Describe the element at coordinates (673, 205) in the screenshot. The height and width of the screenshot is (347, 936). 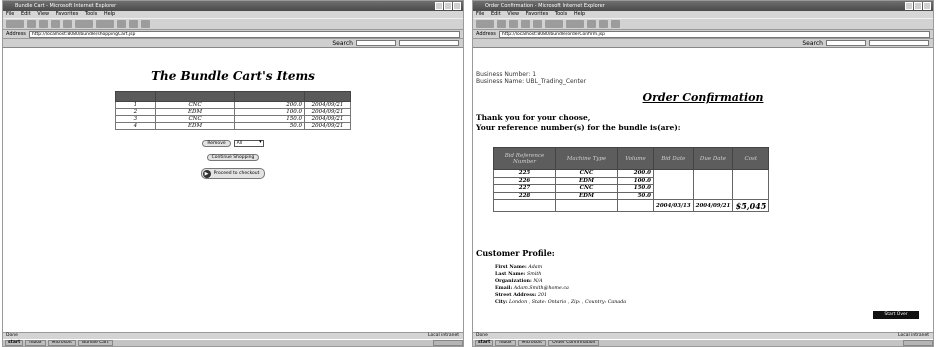
I see `bid-date: 2004/03/13` at that location.